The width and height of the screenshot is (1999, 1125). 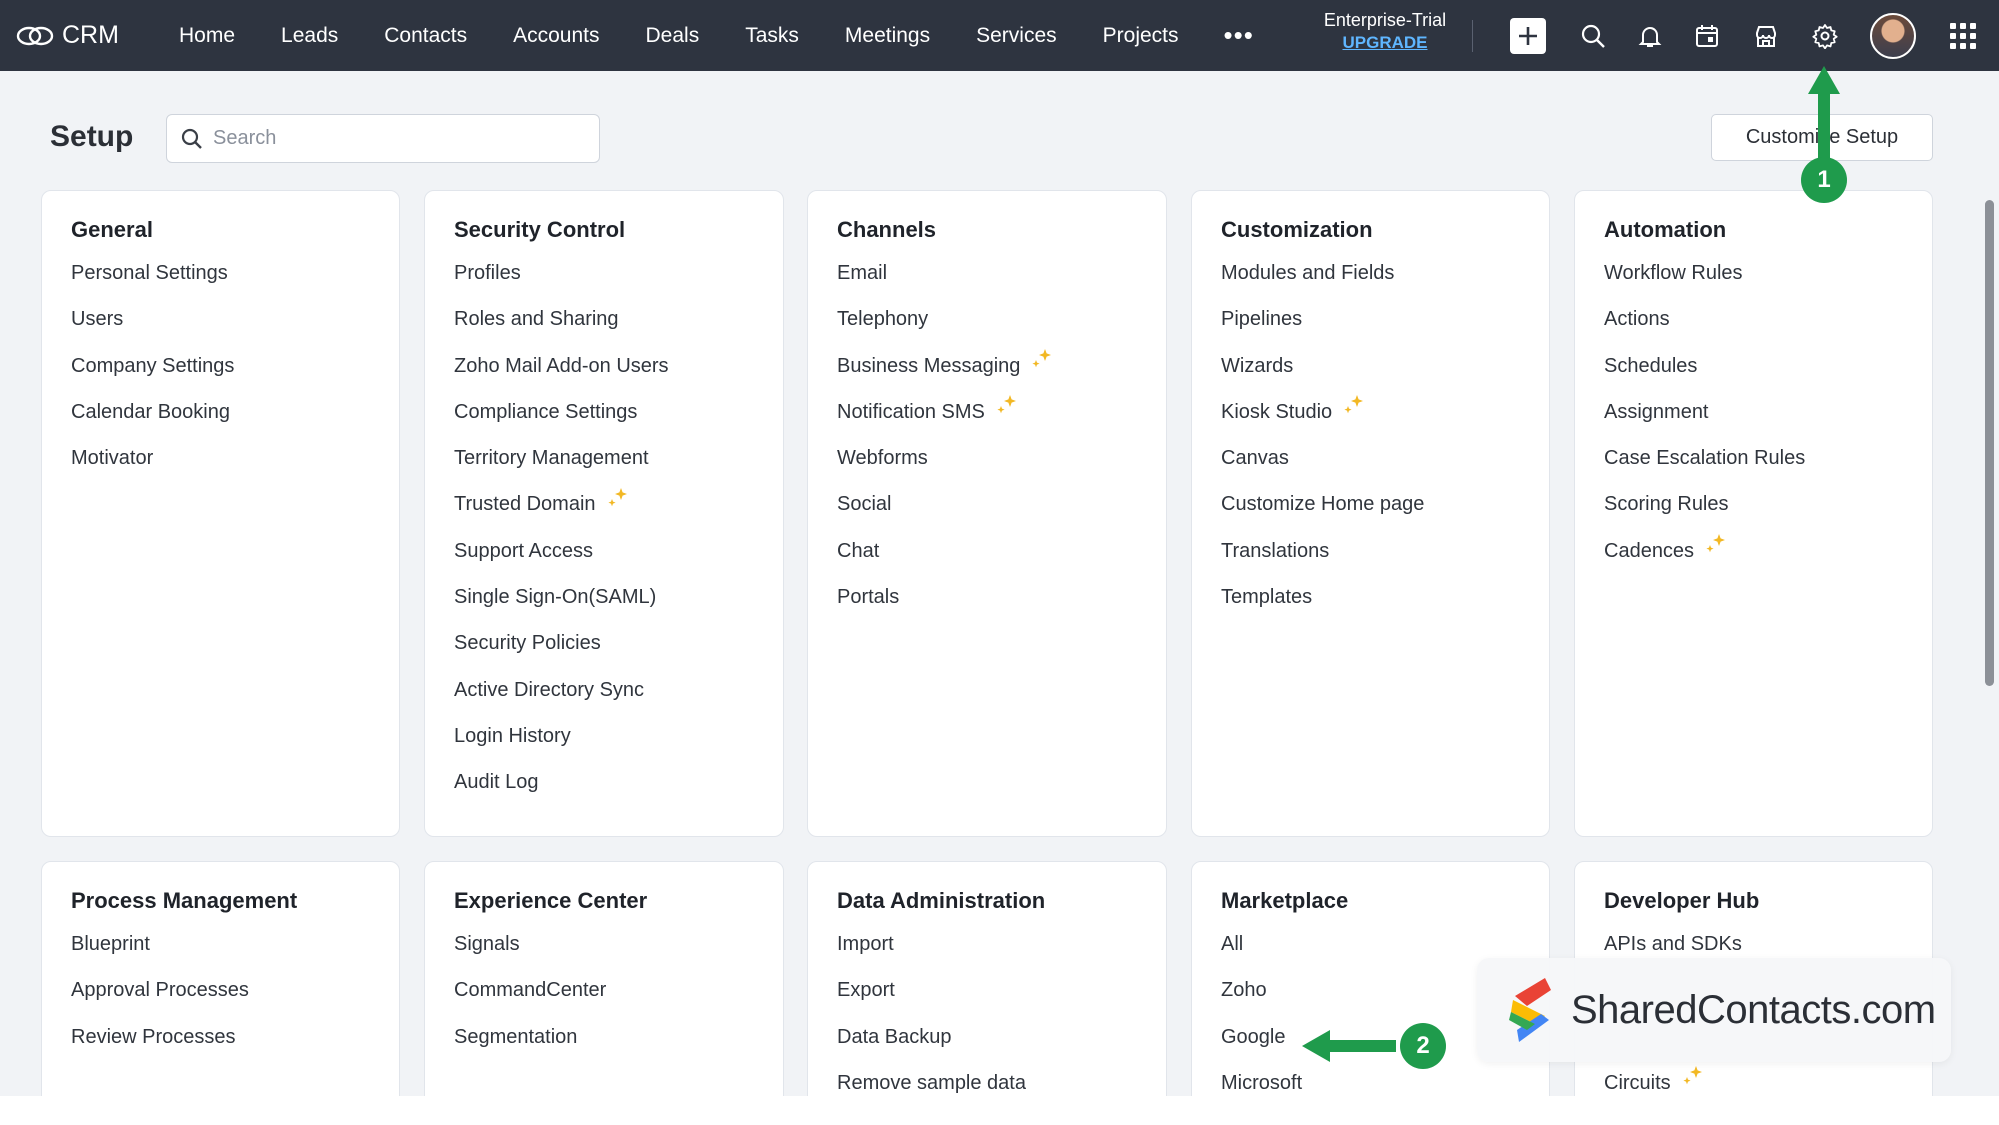 I want to click on upgrade-link: UPGRADE, so click(x=1385, y=43).